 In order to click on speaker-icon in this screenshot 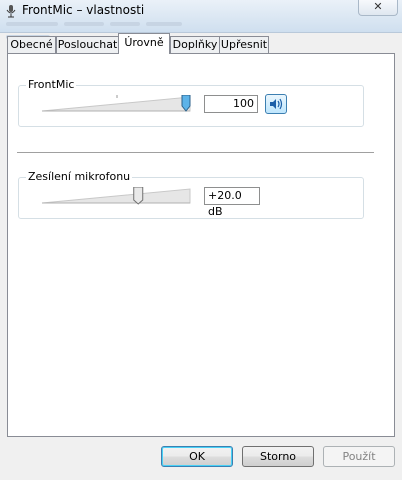, I will do `click(276, 104)`.